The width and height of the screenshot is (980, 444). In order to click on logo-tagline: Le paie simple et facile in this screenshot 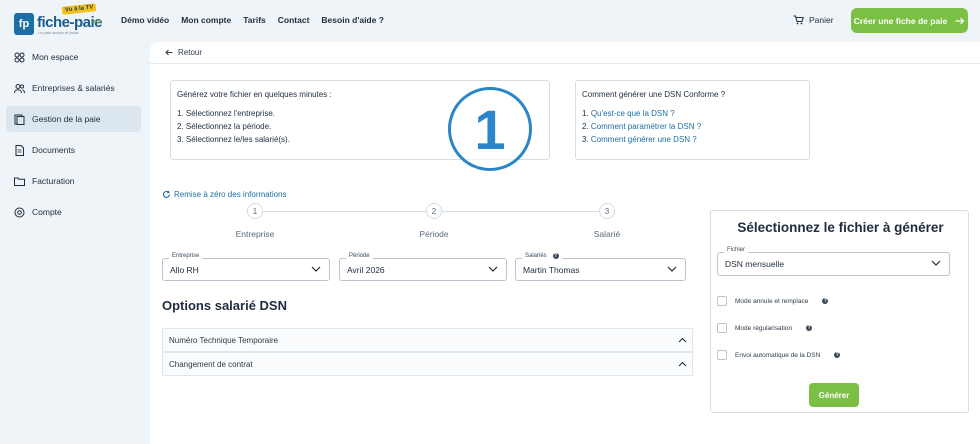, I will do `click(58, 32)`.